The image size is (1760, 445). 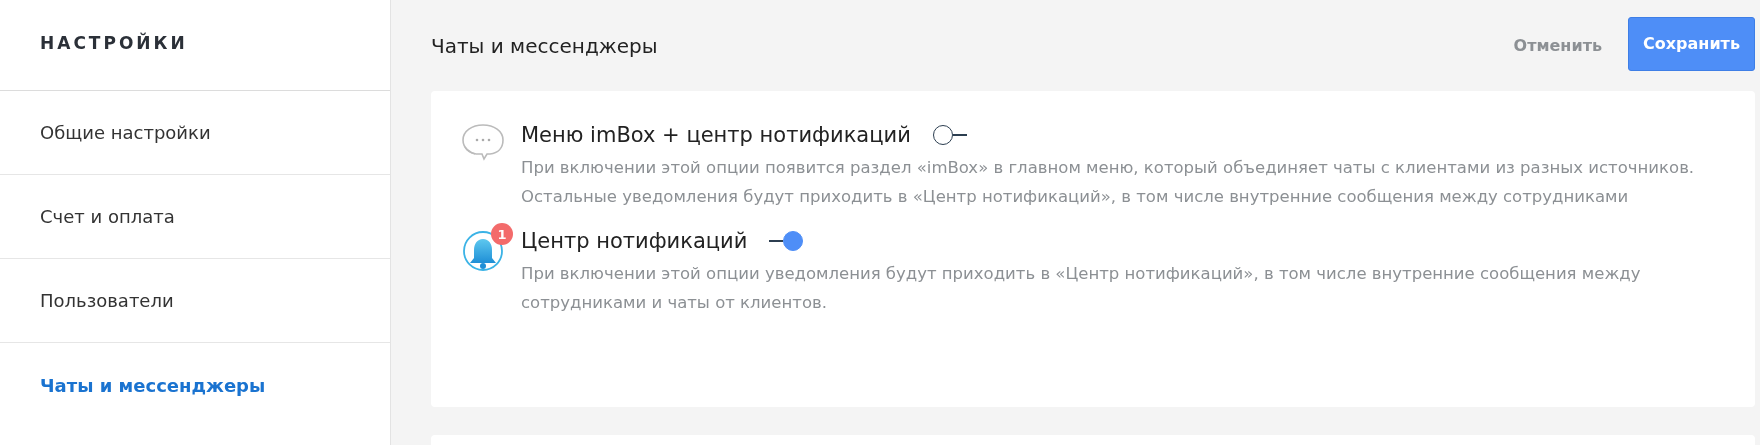 I want to click on page-title: Чаты и мессенджеры, so click(x=545, y=45).